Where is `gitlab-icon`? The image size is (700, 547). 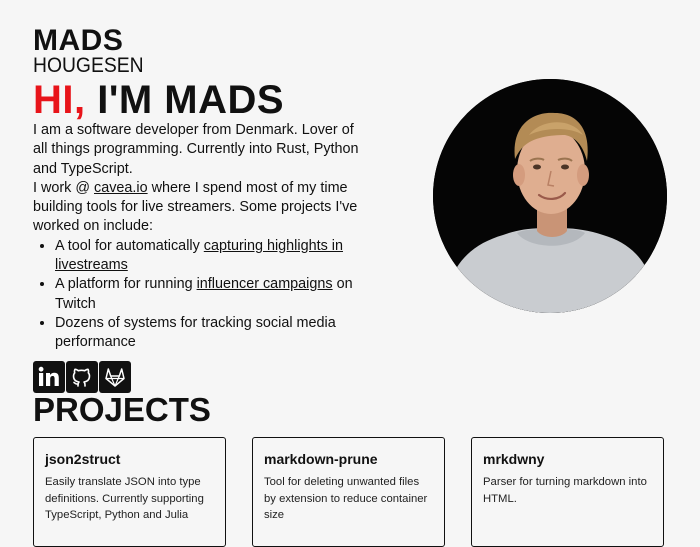 gitlab-icon is located at coordinates (115, 377).